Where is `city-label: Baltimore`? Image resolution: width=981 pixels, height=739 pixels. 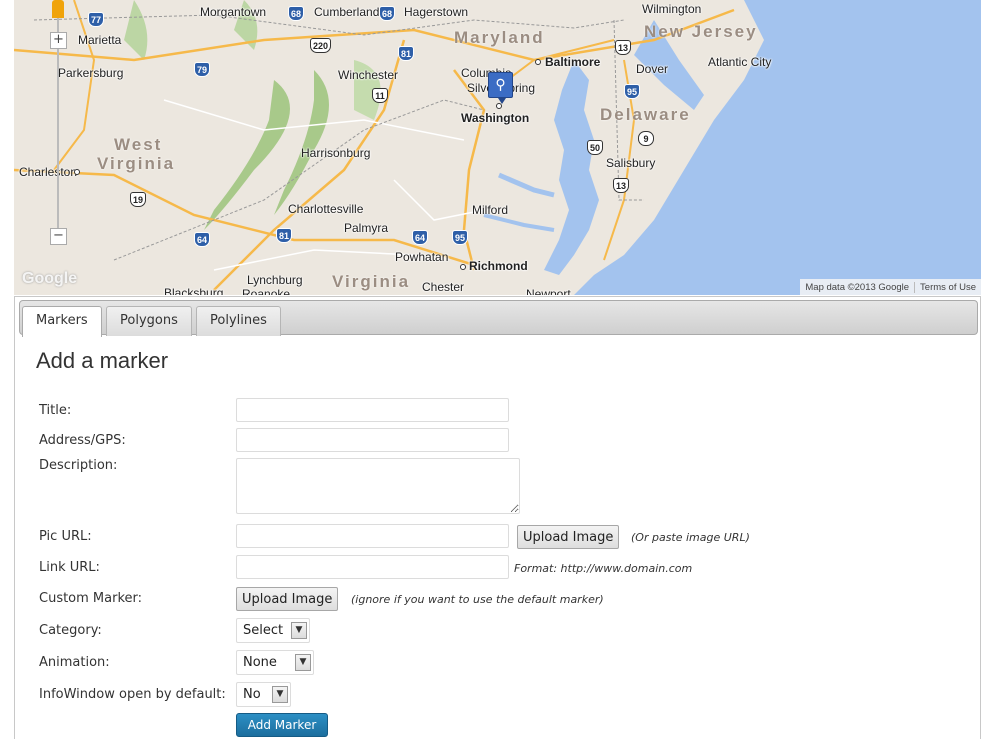 city-label: Baltimore is located at coordinates (573, 62).